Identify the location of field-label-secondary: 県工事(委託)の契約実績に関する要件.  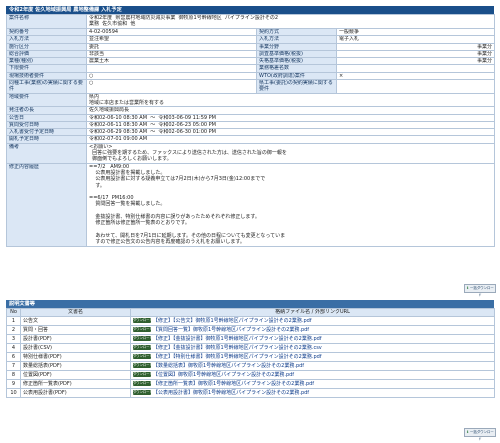
(296, 86).